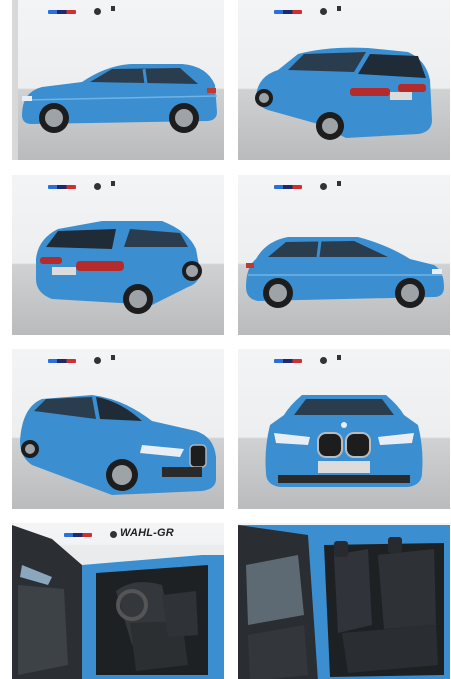  I want to click on photo-tile-car-side-left, so click(118, 80).